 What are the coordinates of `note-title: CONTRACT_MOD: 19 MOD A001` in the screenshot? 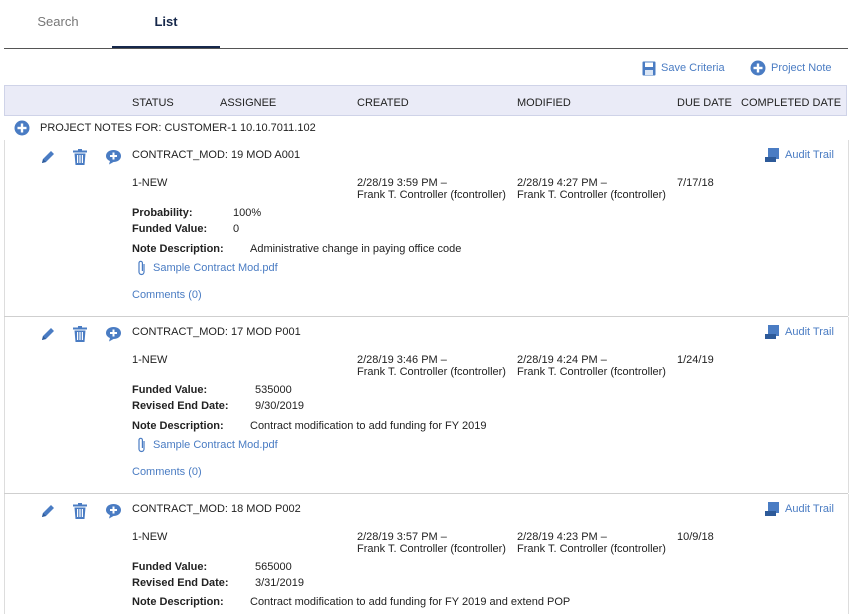 It's located at (216, 155).